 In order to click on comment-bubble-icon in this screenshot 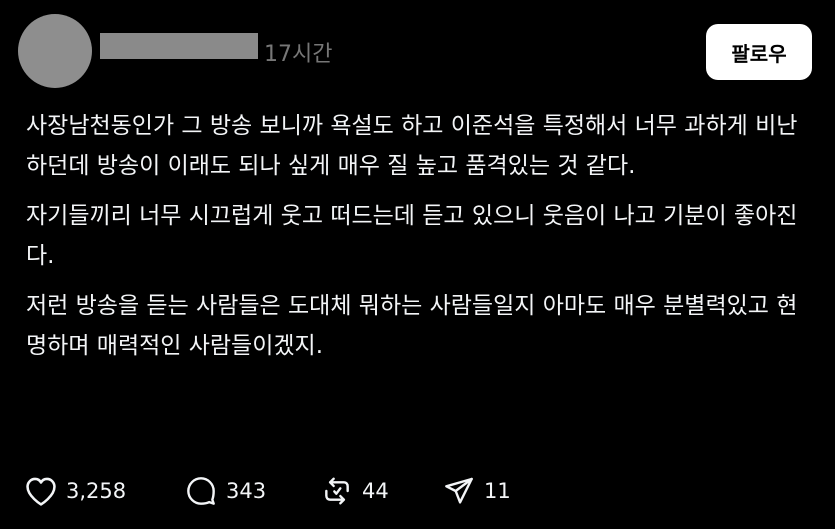, I will do `click(201, 491)`.